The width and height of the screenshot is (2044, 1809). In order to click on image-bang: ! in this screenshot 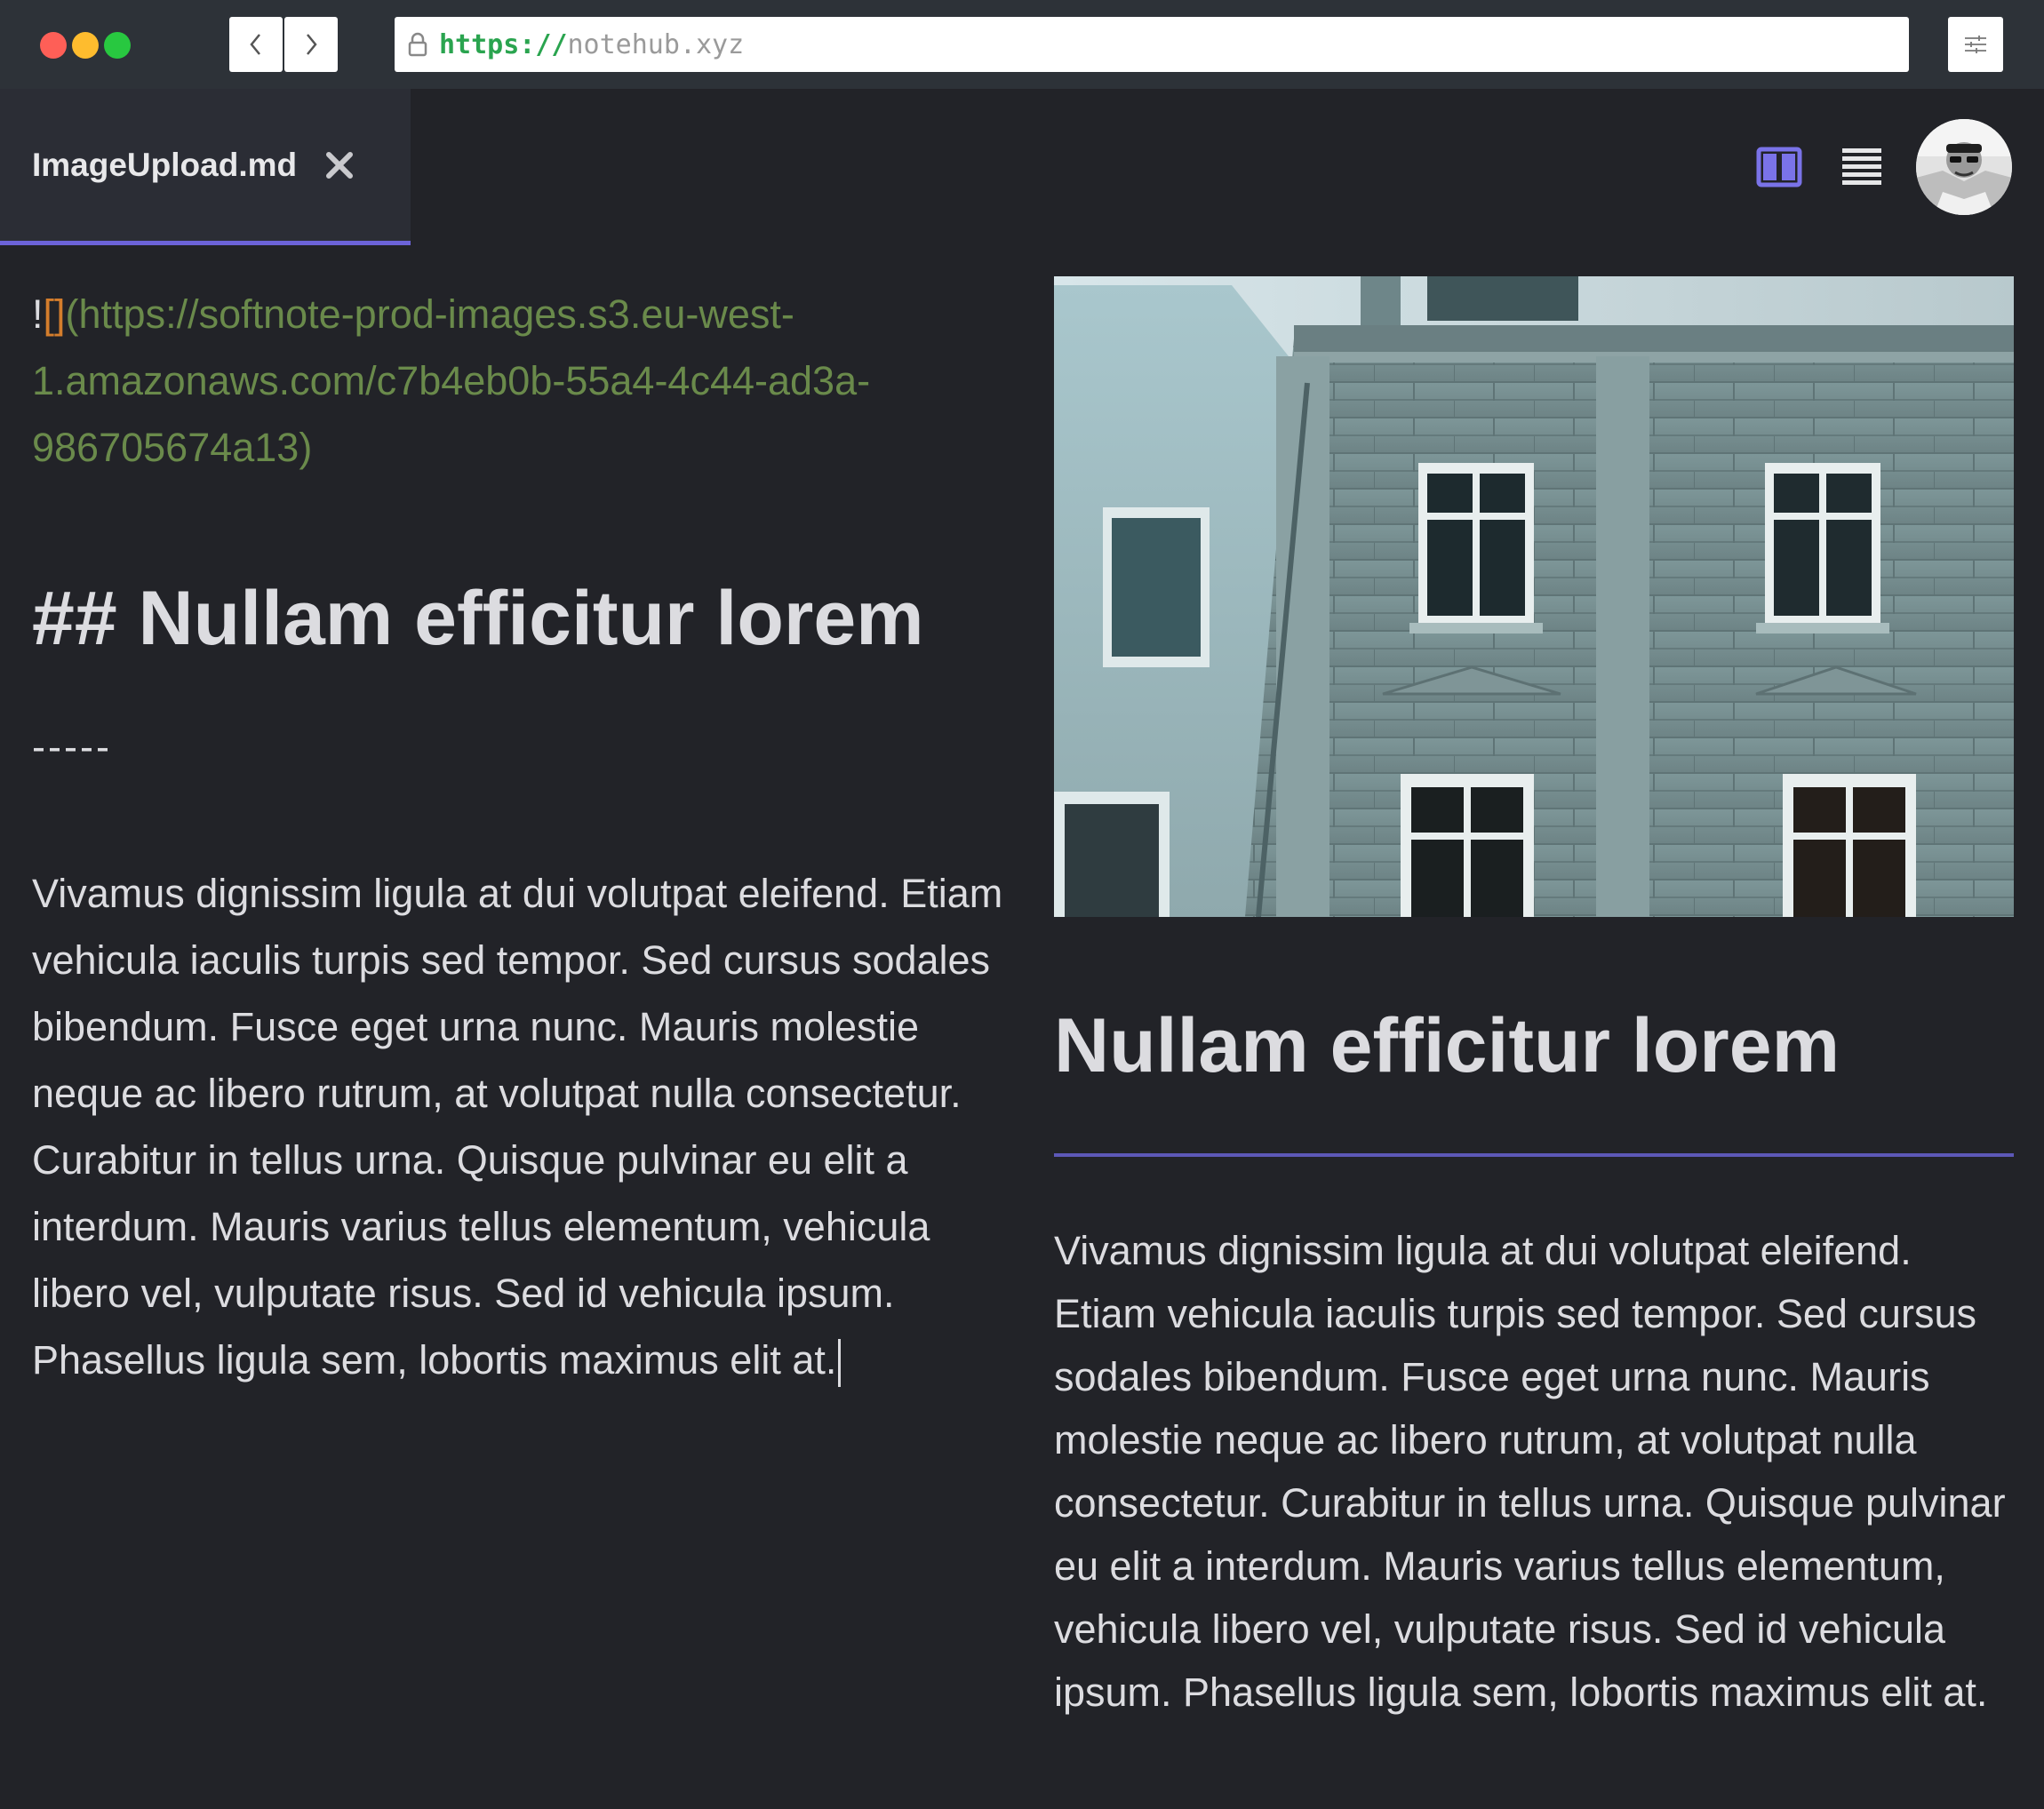, I will do `click(38, 314)`.